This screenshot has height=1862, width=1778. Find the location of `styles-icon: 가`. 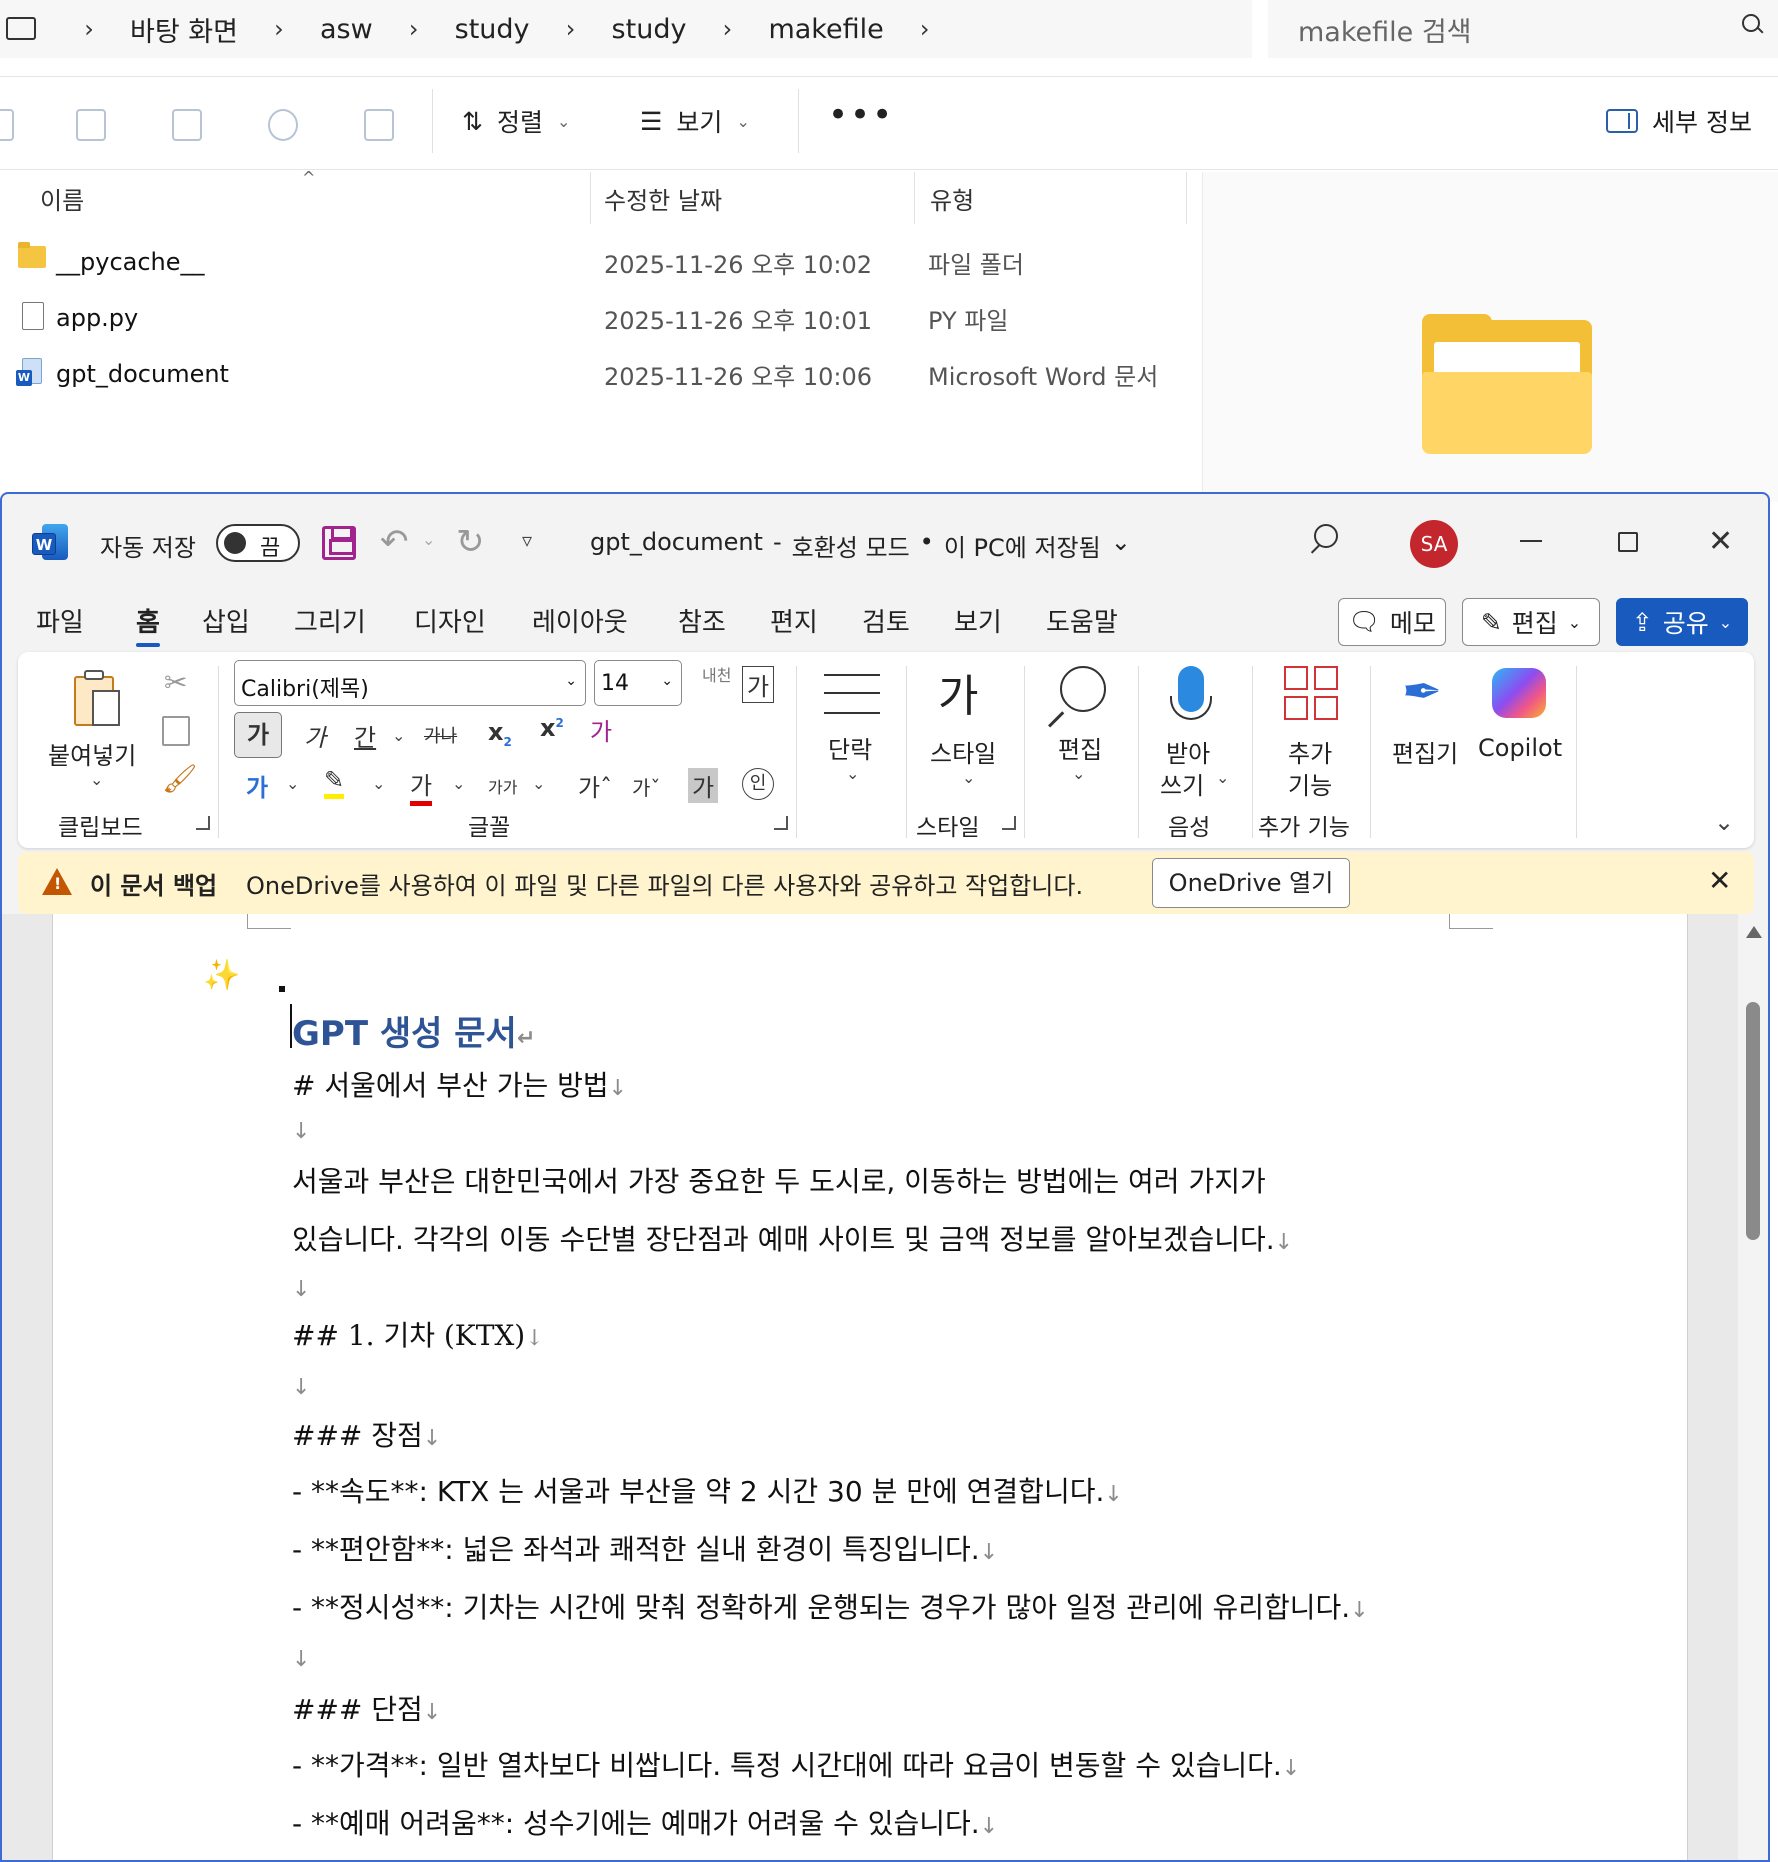

styles-icon: 가 is located at coordinates (958, 692).